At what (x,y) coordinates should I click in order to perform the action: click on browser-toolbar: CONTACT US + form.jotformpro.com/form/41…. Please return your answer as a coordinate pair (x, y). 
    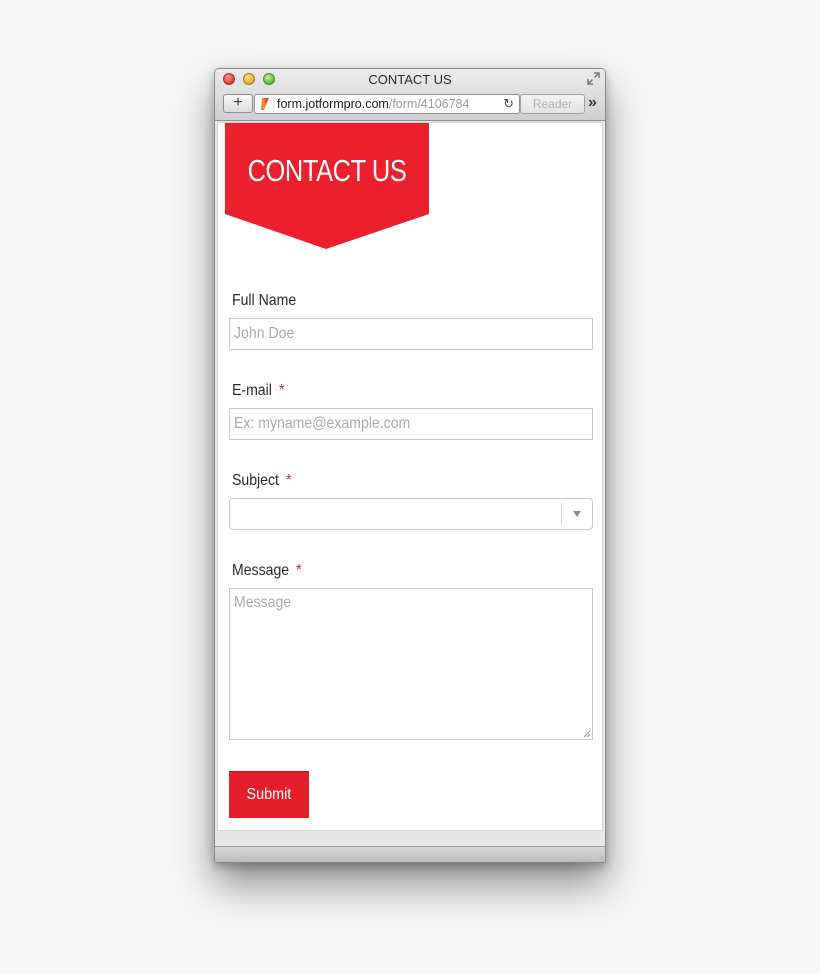
    Looking at the image, I should click on (410, 95).